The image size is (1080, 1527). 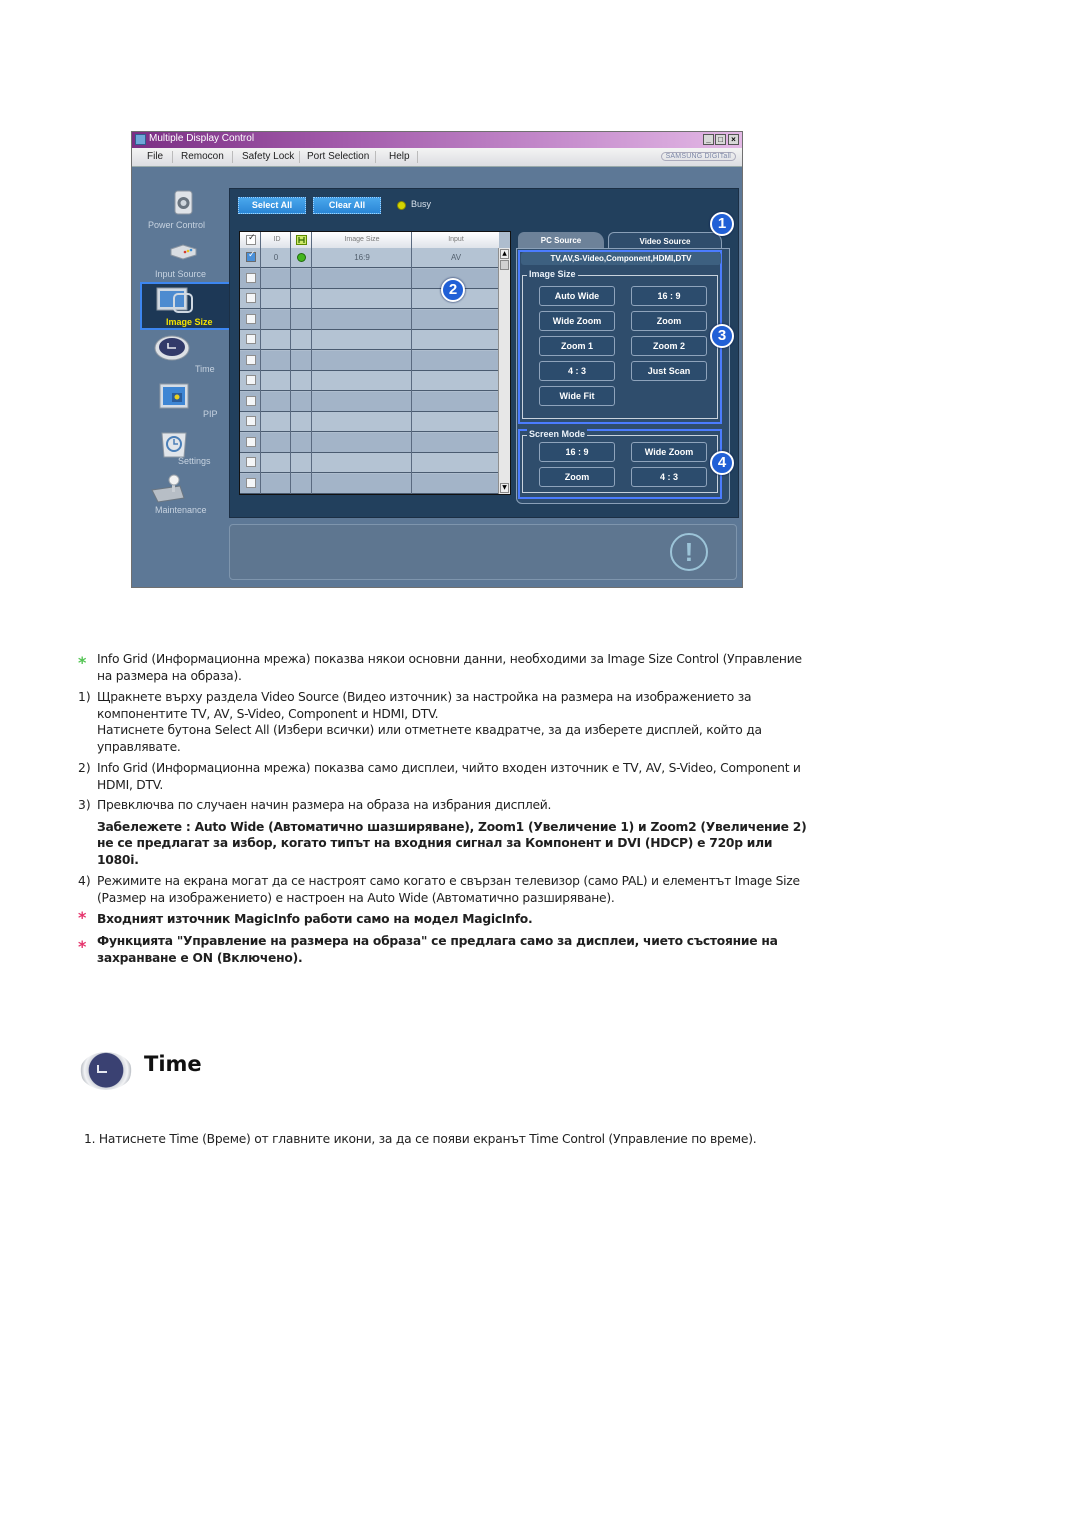 I want to click on sidebar-label: Settings, so click(x=194, y=461).